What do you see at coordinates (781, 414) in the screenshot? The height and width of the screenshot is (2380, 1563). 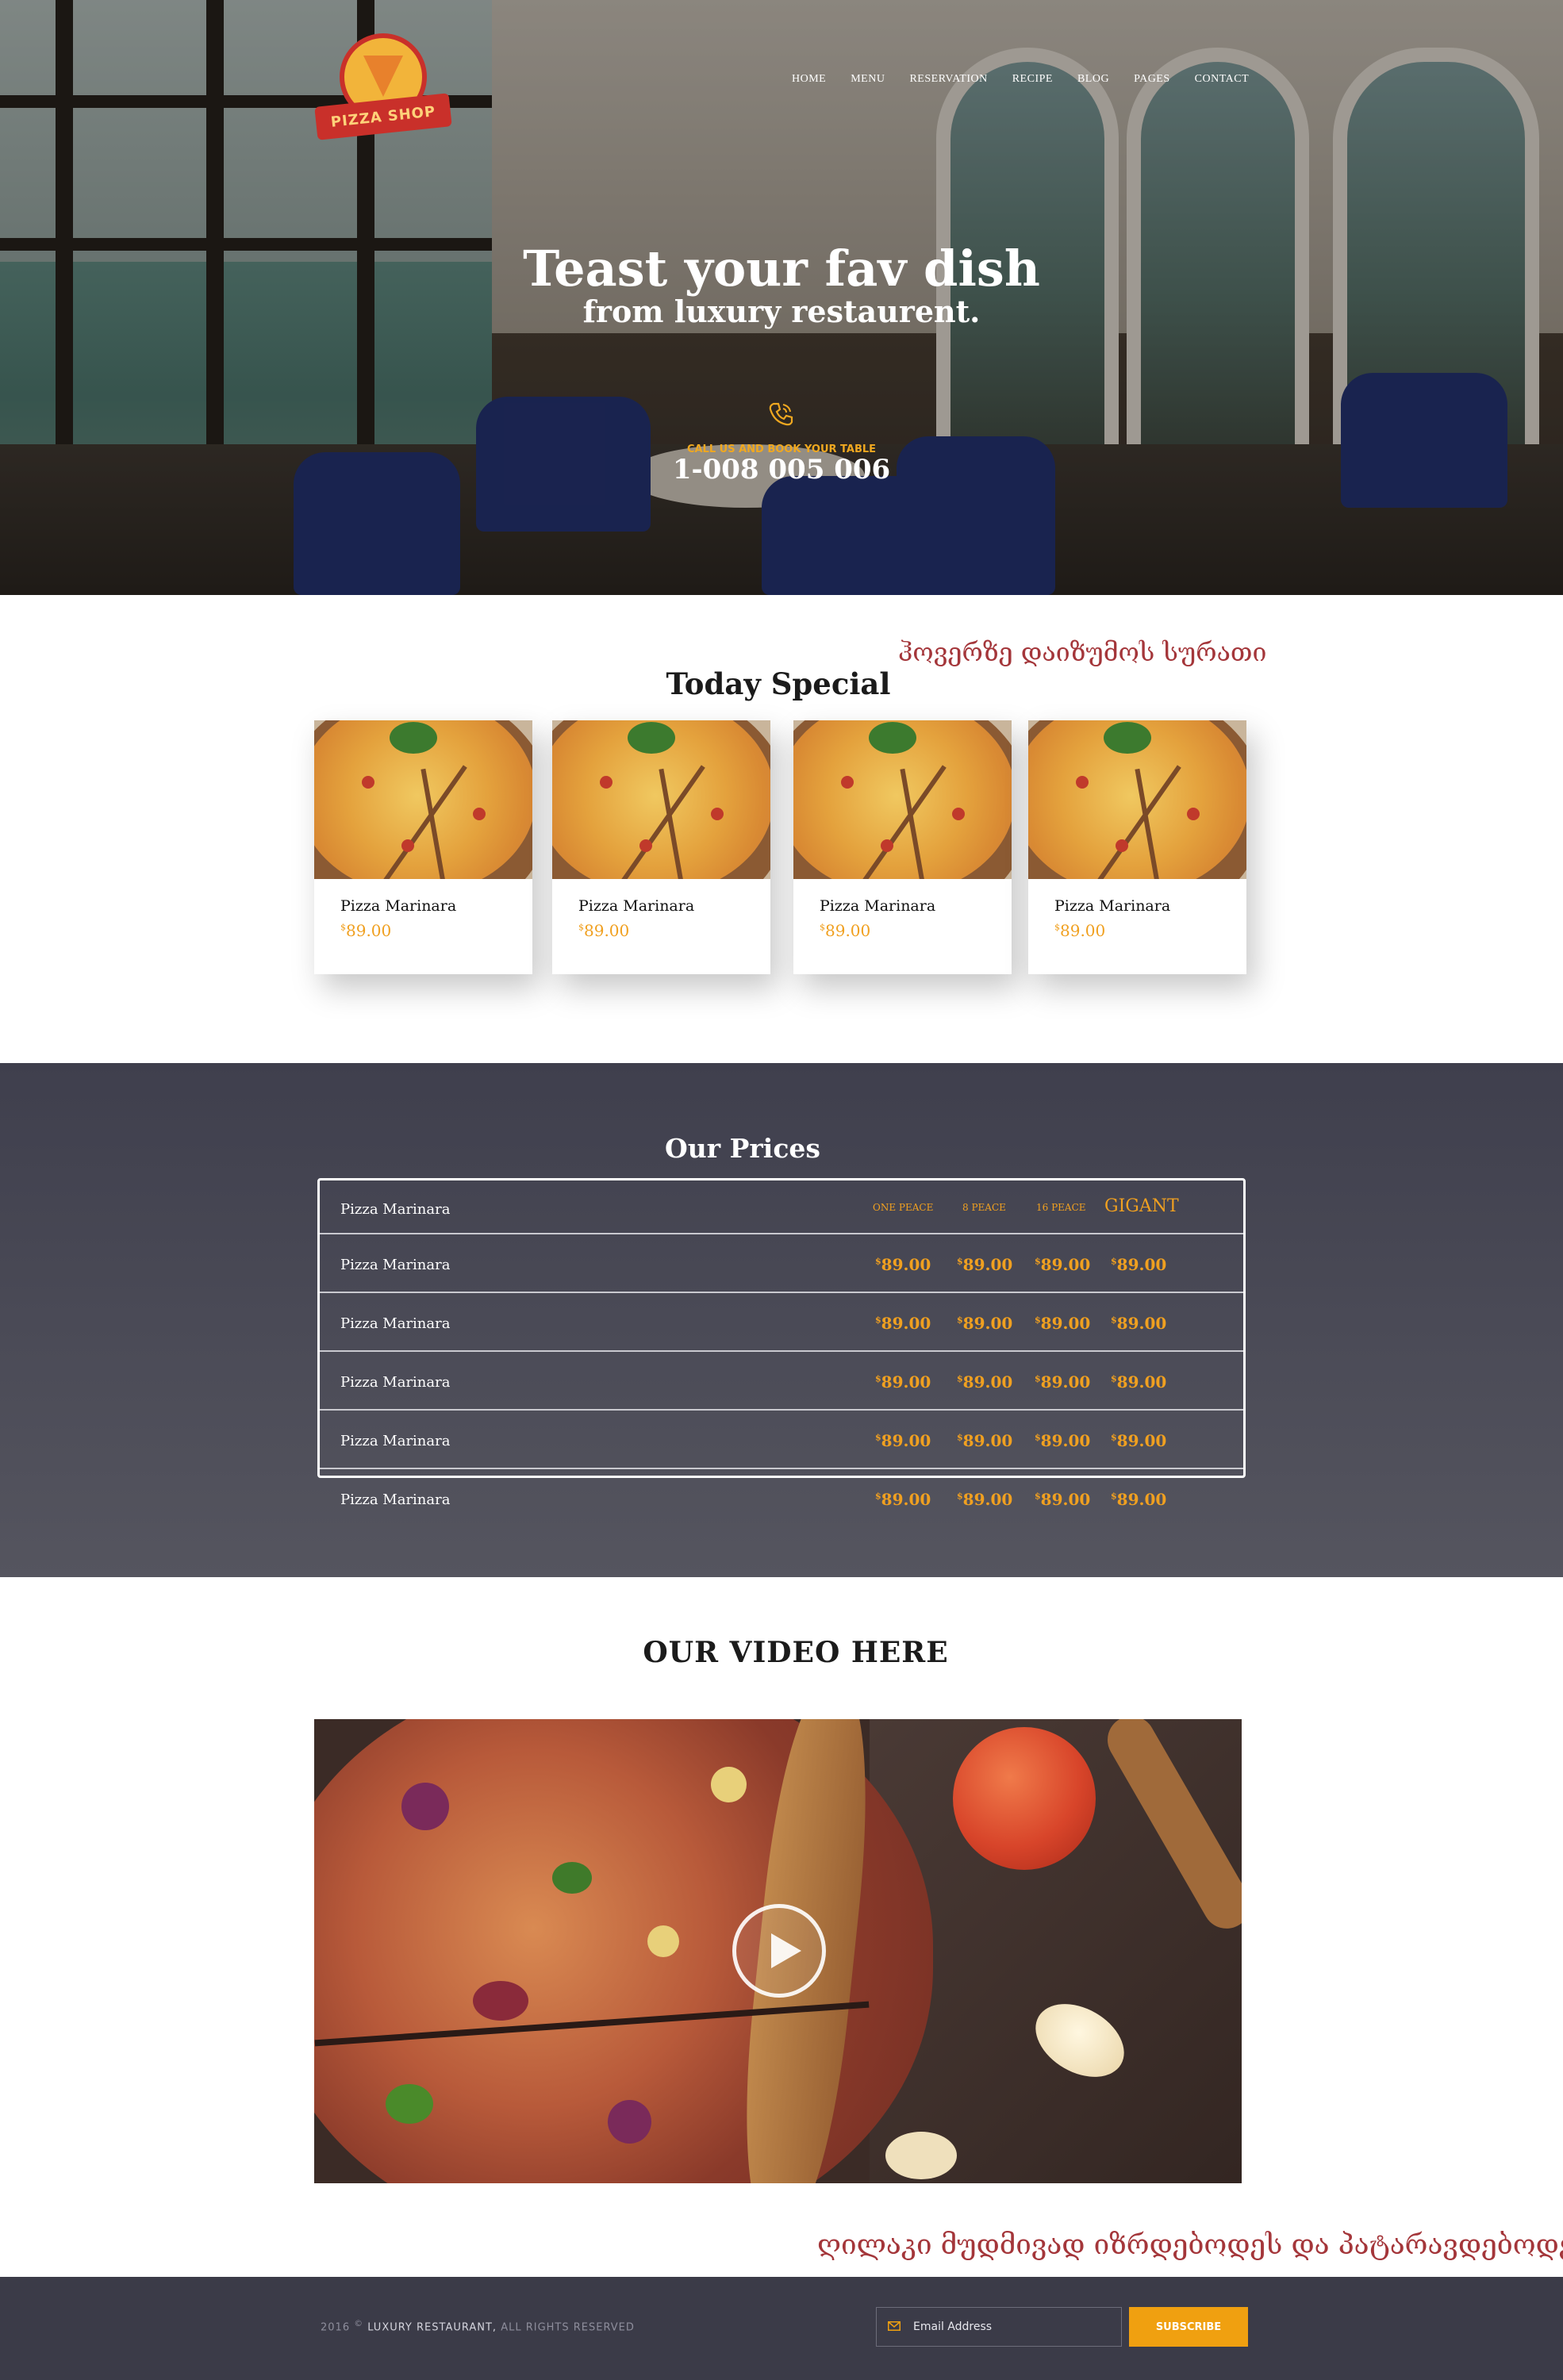 I see `phone-icon` at bounding box center [781, 414].